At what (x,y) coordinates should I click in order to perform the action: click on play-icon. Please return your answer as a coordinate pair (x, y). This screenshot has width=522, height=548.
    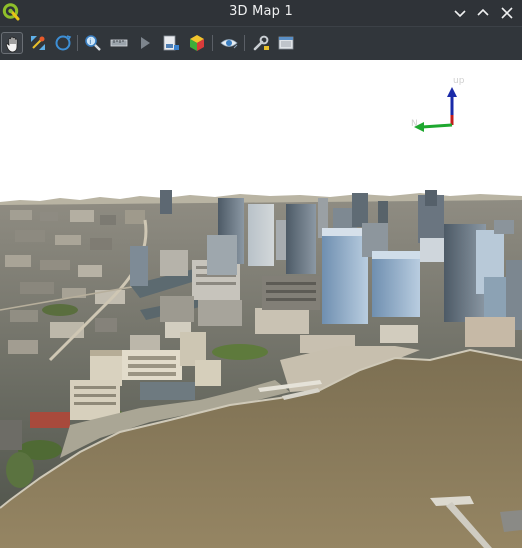
    Looking at the image, I should click on (145, 43).